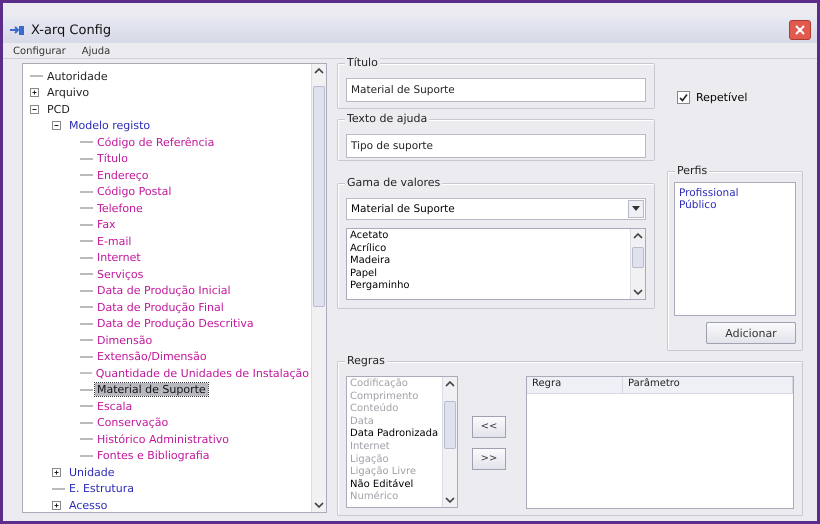  What do you see at coordinates (106, 225) in the screenshot?
I see `tree-item: Fax` at bounding box center [106, 225].